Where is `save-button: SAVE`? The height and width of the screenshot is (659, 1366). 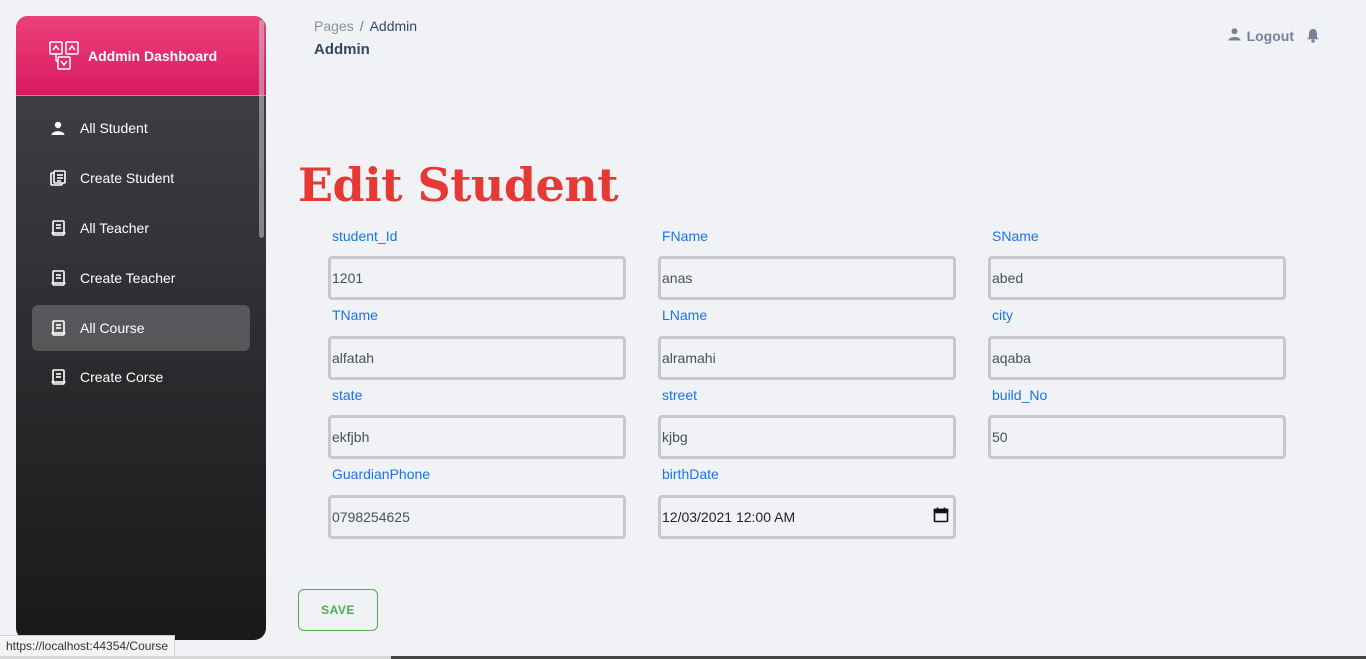
save-button: SAVE is located at coordinates (338, 610).